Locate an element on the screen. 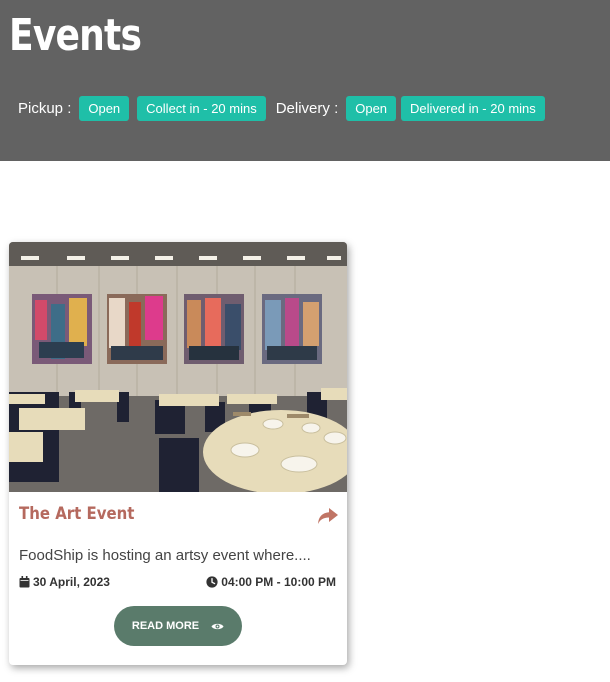 The image size is (610, 682). event-time: 04:00 PM - 10:00 PM is located at coordinates (271, 582).